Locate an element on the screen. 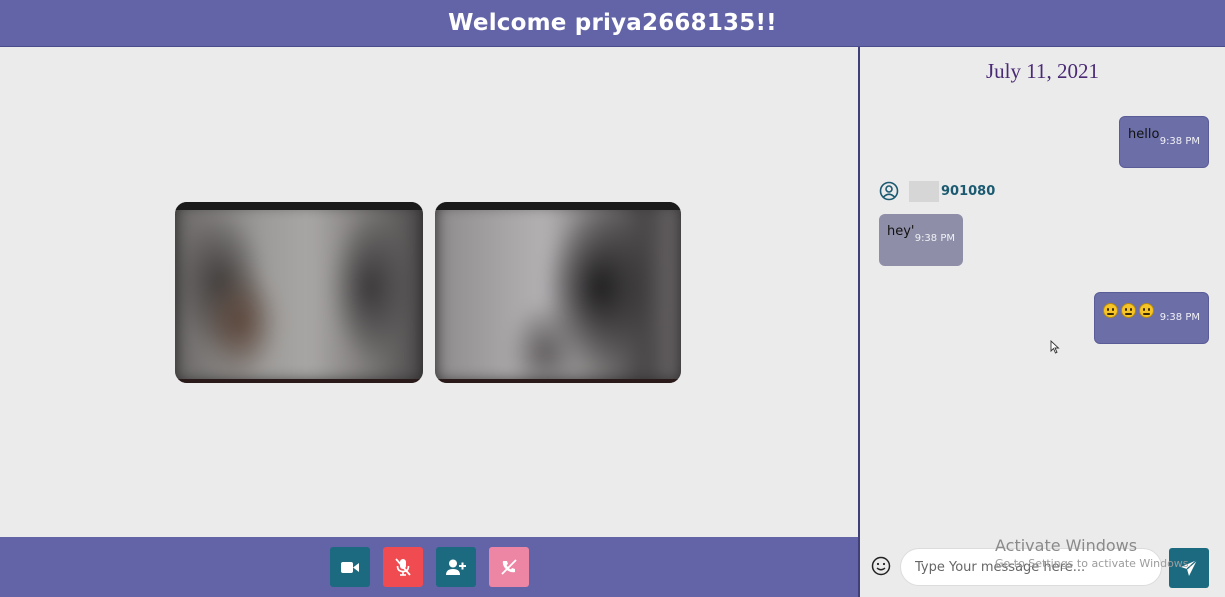 The width and height of the screenshot is (1225, 597). message-bubble-received: hey' 9:38 PM is located at coordinates (921, 240).